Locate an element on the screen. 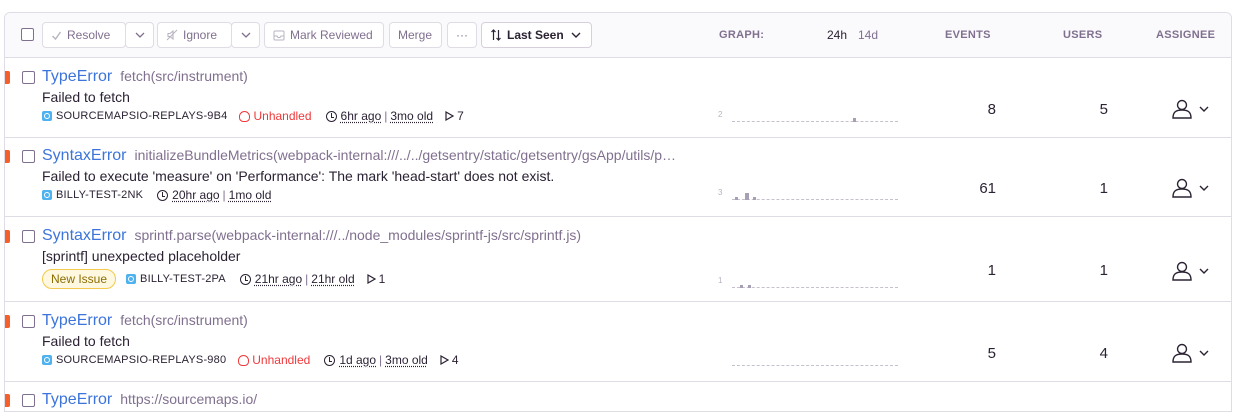 This screenshot has width=1235, height=412. users-count: 5 is located at coordinates (1078, 109).